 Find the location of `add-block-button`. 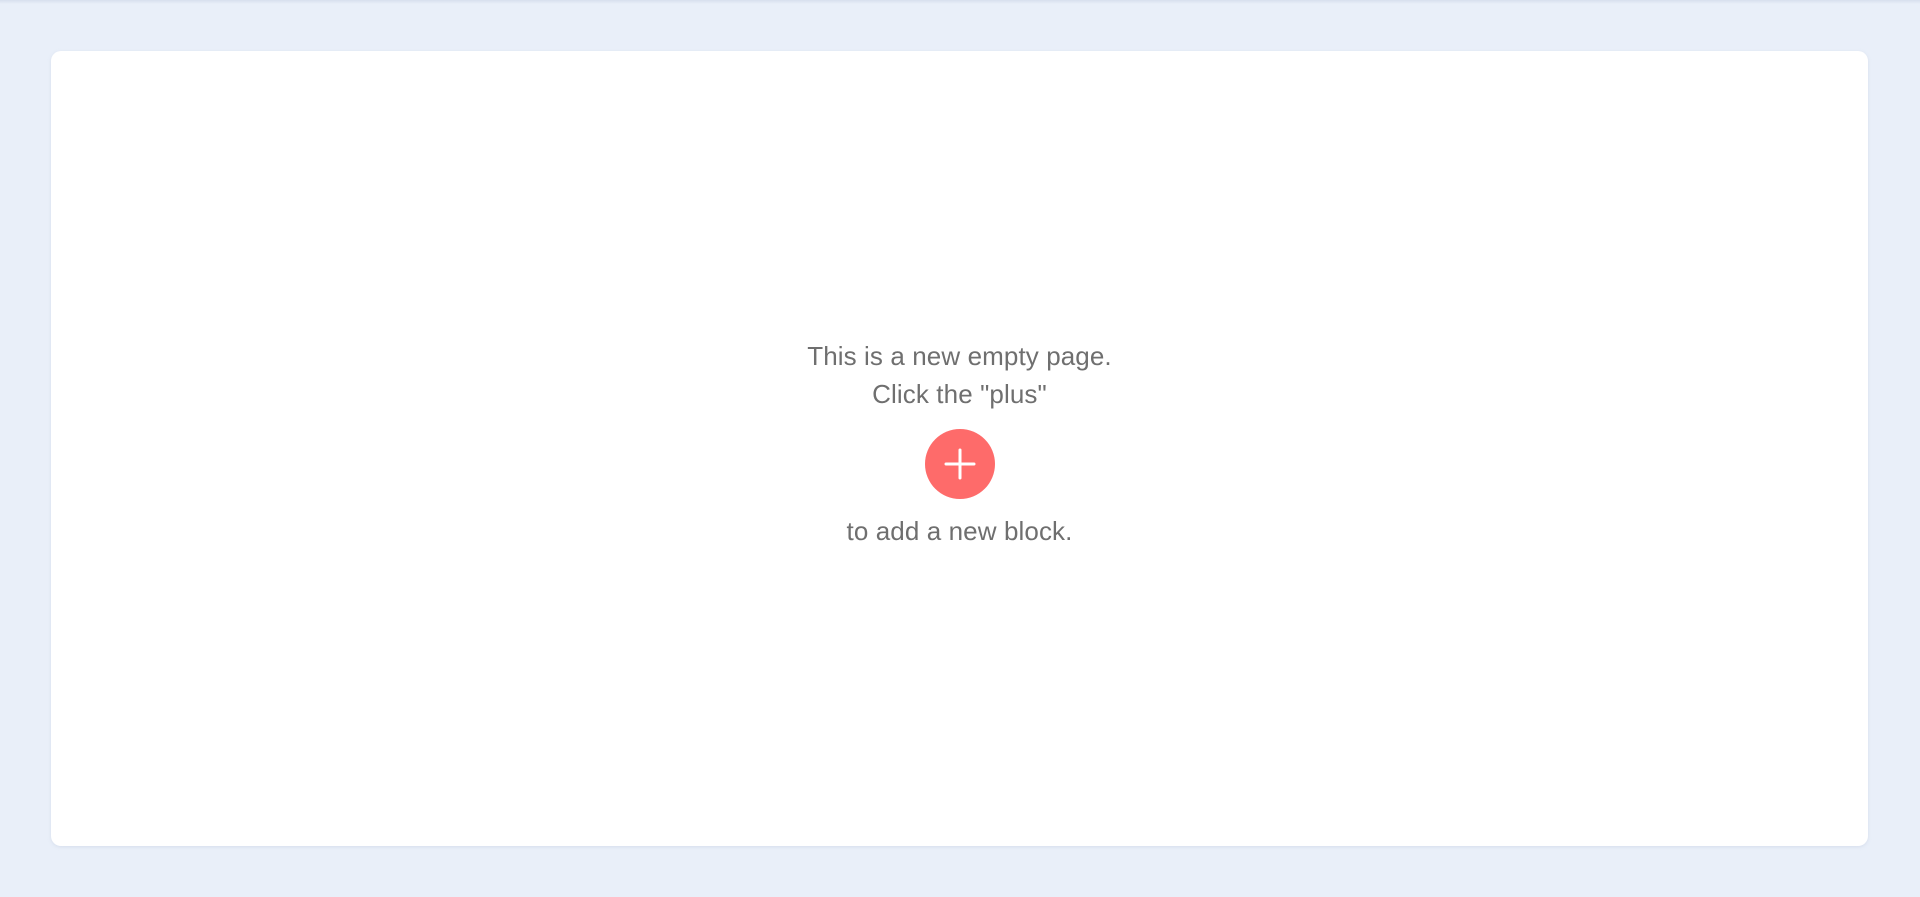

add-block-button is located at coordinates (959, 464).